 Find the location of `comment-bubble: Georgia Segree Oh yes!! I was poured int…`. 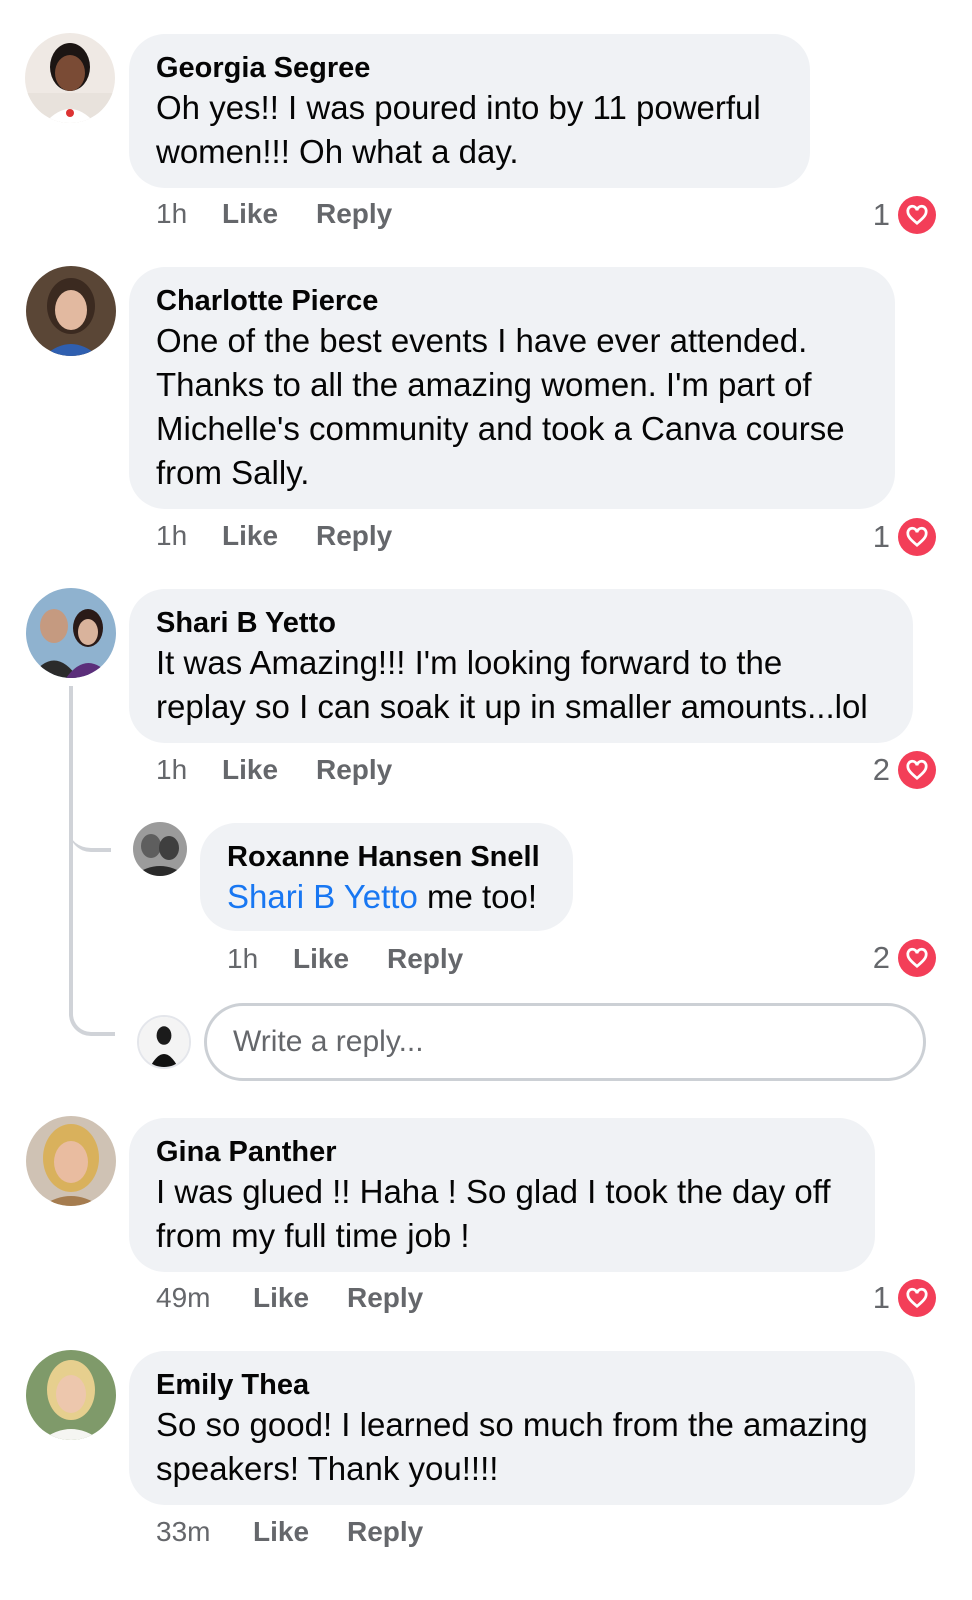

comment-bubble: Georgia Segree Oh yes!! I was poured int… is located at coordinates (469, 111).